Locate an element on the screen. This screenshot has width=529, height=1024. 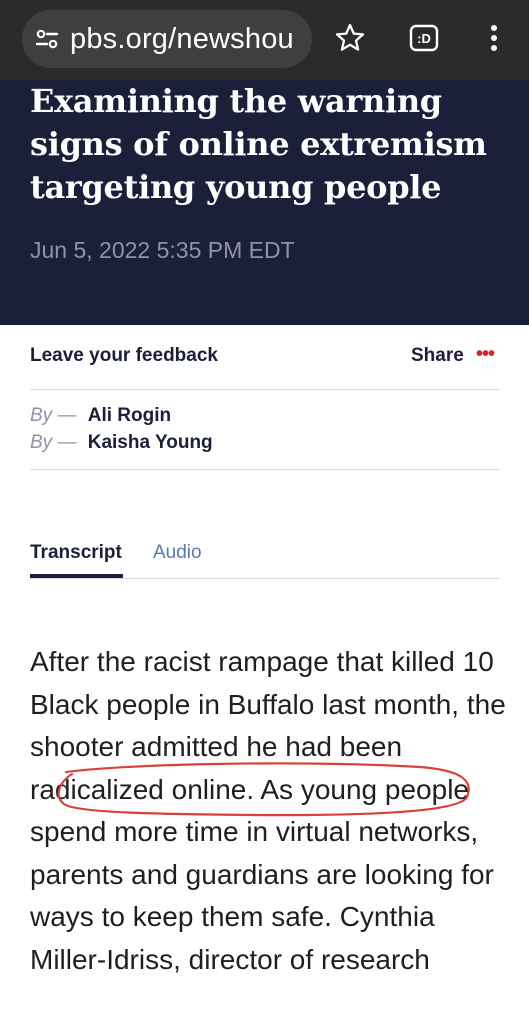
tab-switcher-label: :D is located at coordinates (424, 38).